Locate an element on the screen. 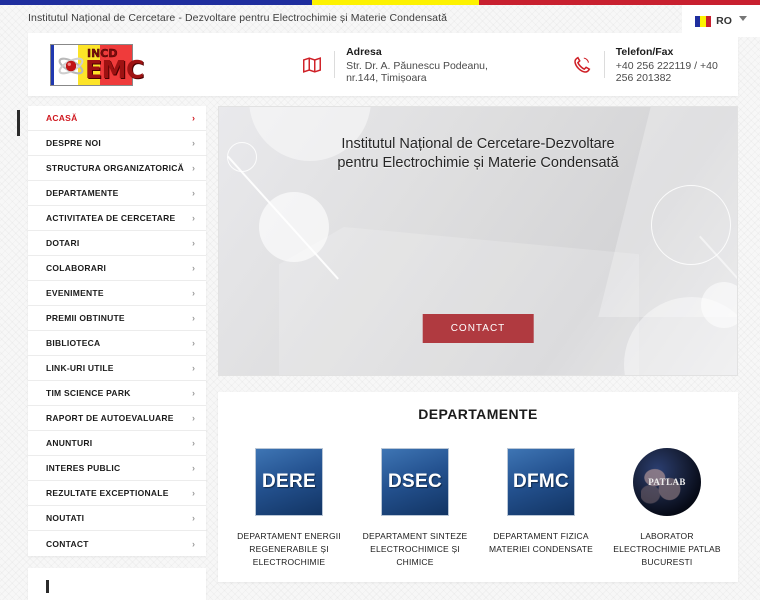 The width and height of the screenshot is (760, 600). sidebar-item-label: TIM SCIENCE PARK is located at coordinates (88, 393).